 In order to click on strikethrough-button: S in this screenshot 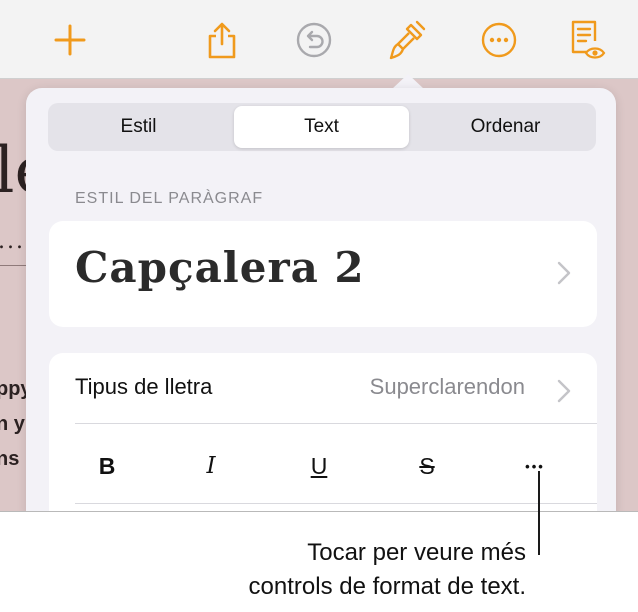, I will do `click(427, 466)`.